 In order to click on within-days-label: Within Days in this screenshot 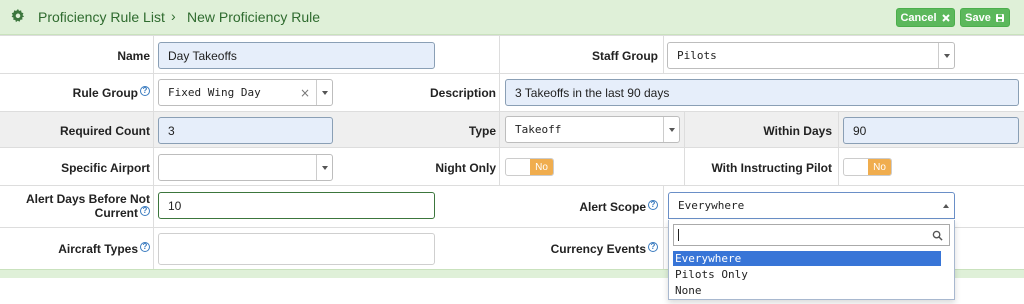, I will do `click(797, 131)`.